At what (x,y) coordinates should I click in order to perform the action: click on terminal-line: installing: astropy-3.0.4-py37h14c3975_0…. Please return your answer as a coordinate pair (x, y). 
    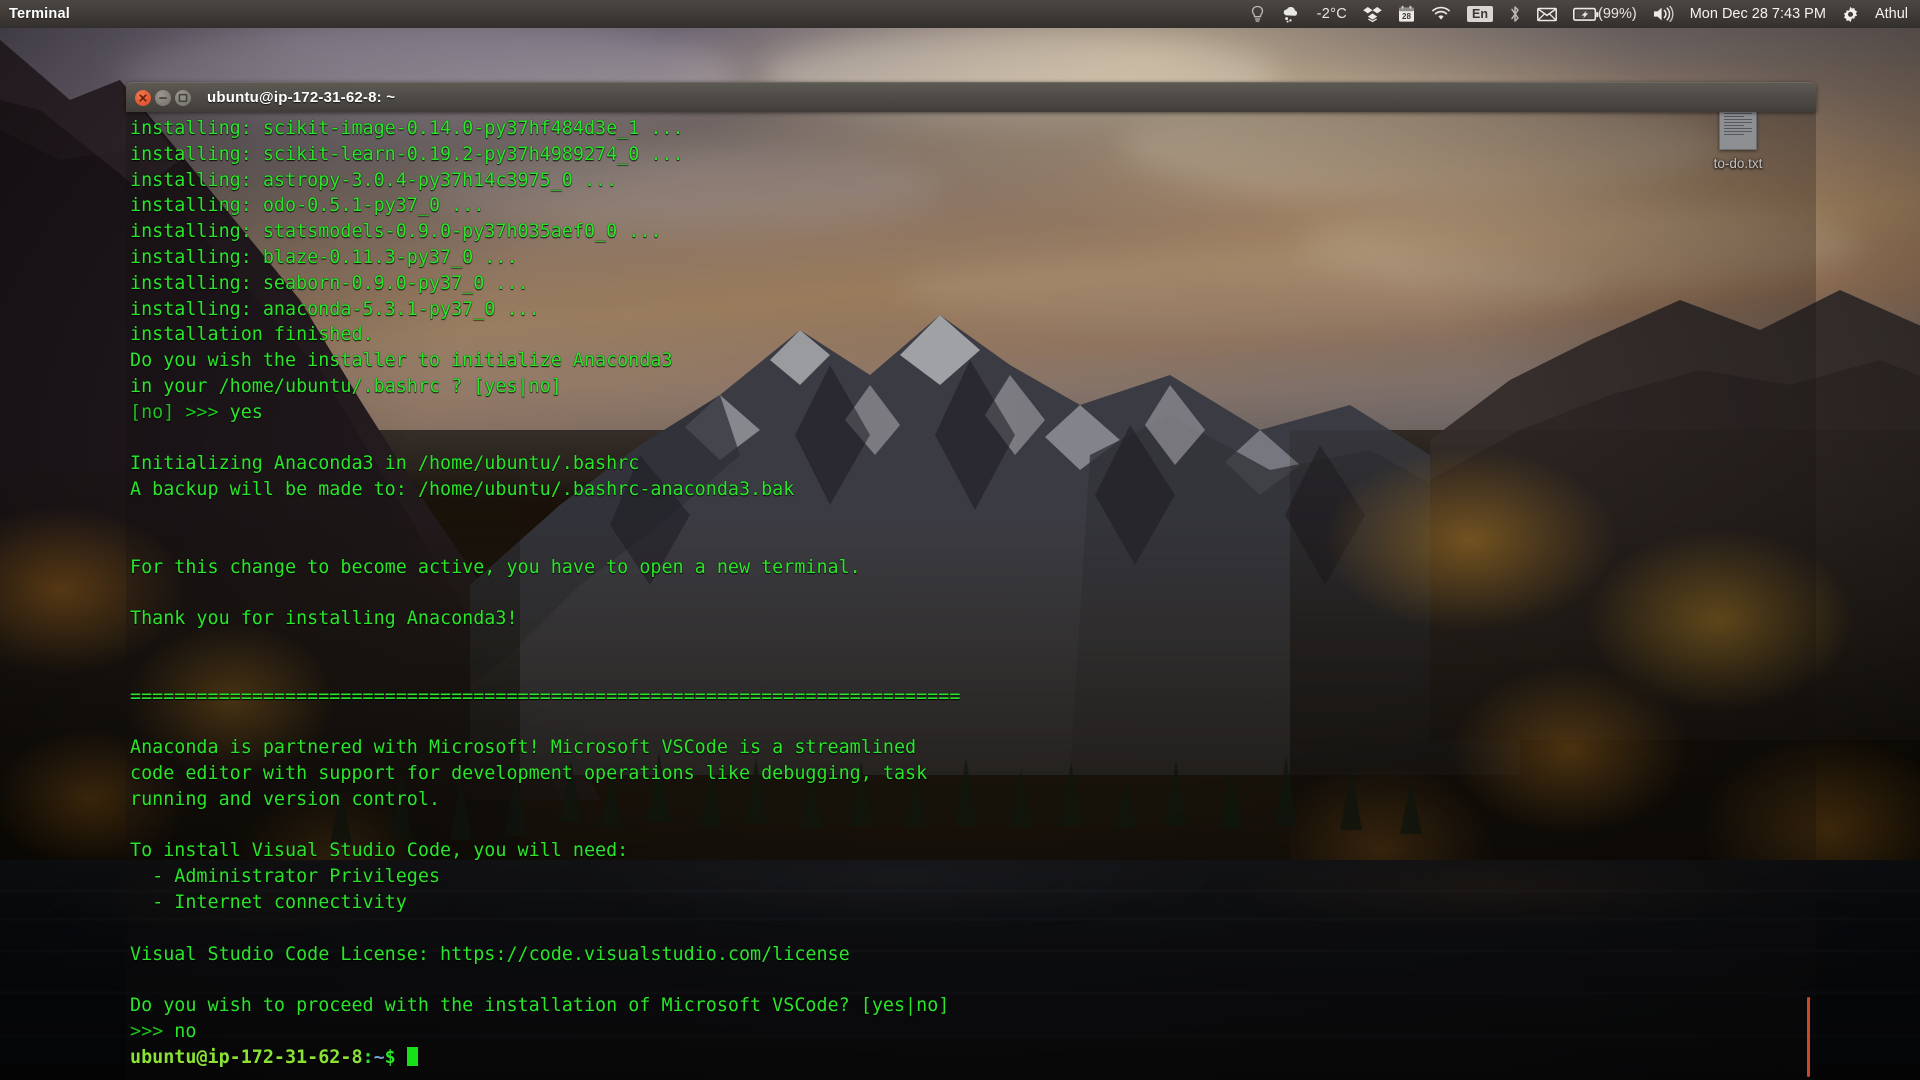
    Looking at the image, I should click on (374, 180).